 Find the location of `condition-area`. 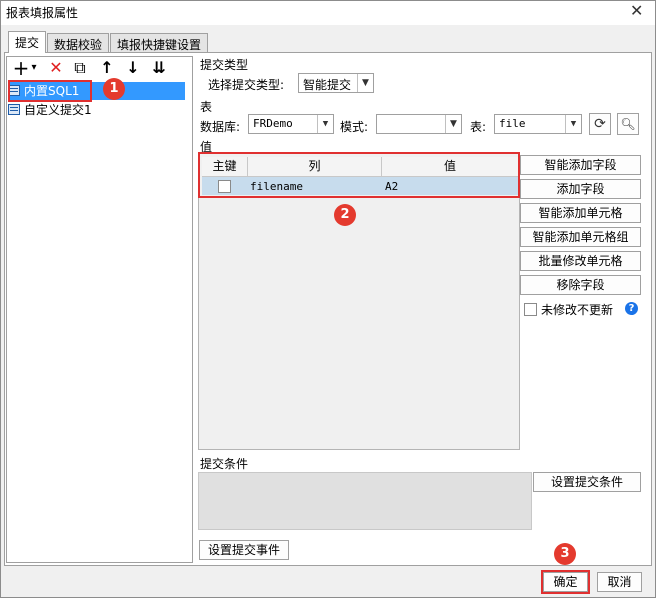

condition-area is located at coordinates (365, 501).